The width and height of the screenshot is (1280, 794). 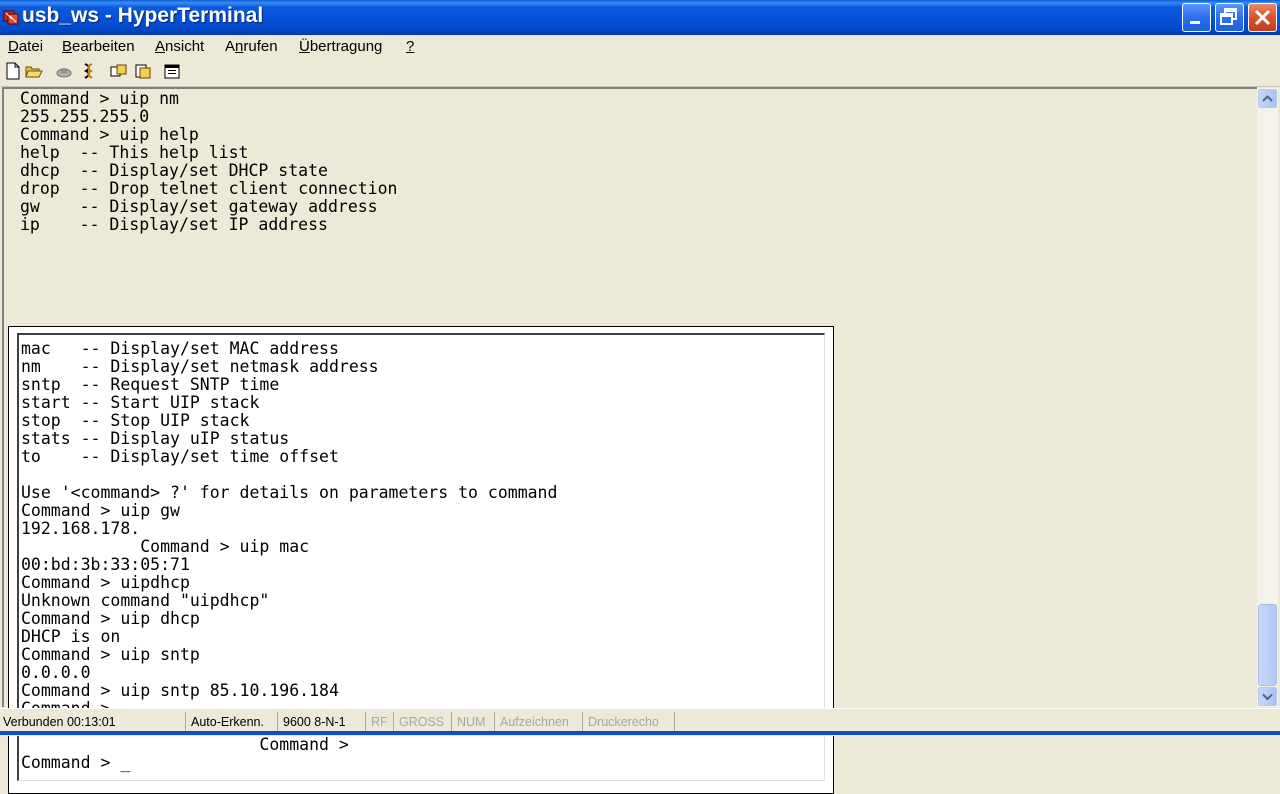 I want to click on terminal-line: Command > uip mac, so click(x=165, y=546).